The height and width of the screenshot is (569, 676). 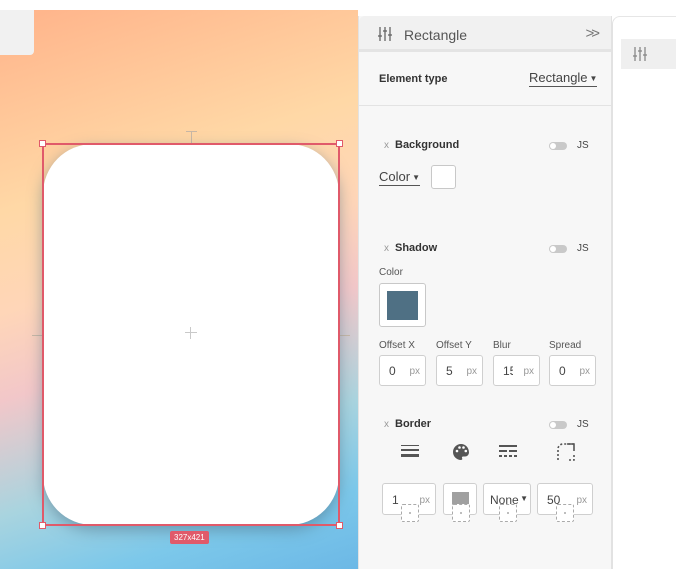 I want to click on border-radius-per-corner-icon, so click(x=565, y=513).